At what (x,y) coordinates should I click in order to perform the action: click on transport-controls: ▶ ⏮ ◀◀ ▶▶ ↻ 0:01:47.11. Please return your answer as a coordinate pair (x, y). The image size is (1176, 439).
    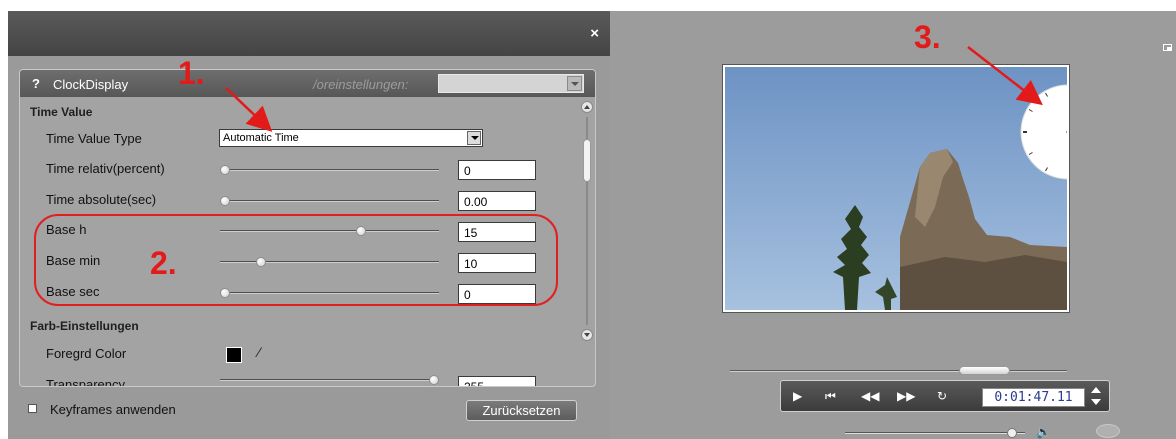
    Looking at the image, I should click on (945, 396).